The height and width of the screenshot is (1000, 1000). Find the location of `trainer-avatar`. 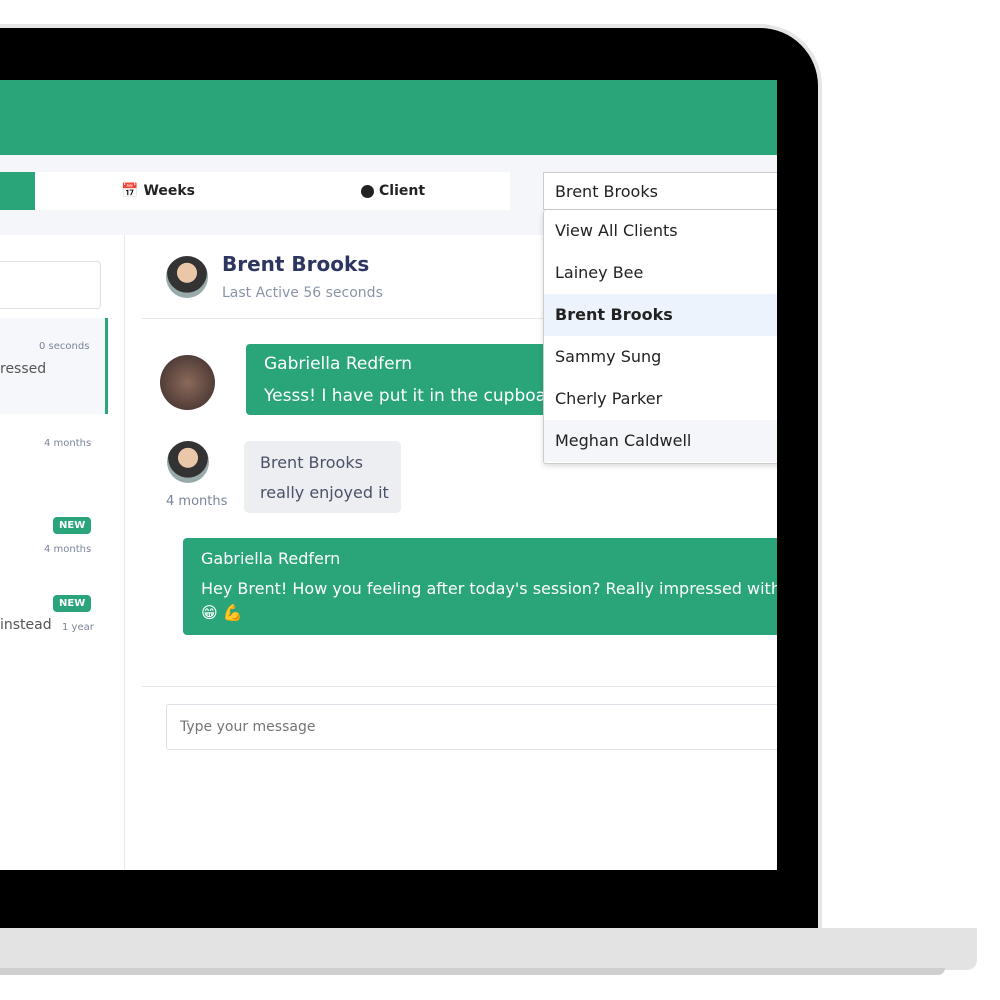

trainer-avatar is located at coordinates (187, 382).